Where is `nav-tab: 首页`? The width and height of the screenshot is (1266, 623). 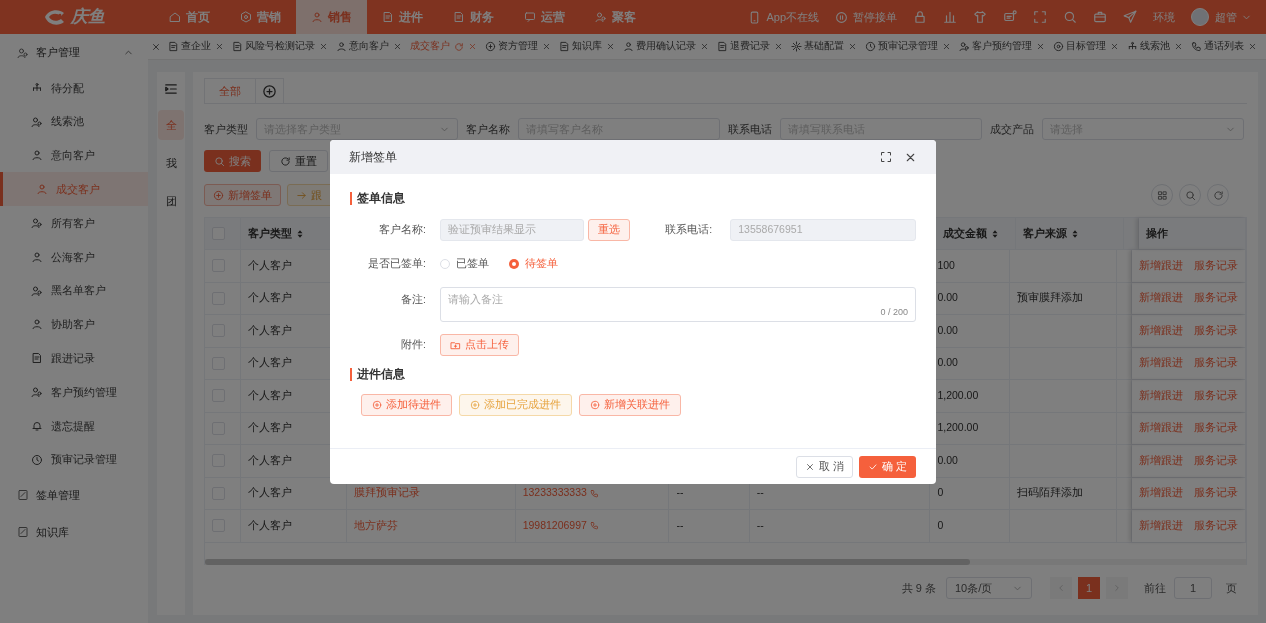
nav-tab: 首页 is located at coordinates (189, 17).